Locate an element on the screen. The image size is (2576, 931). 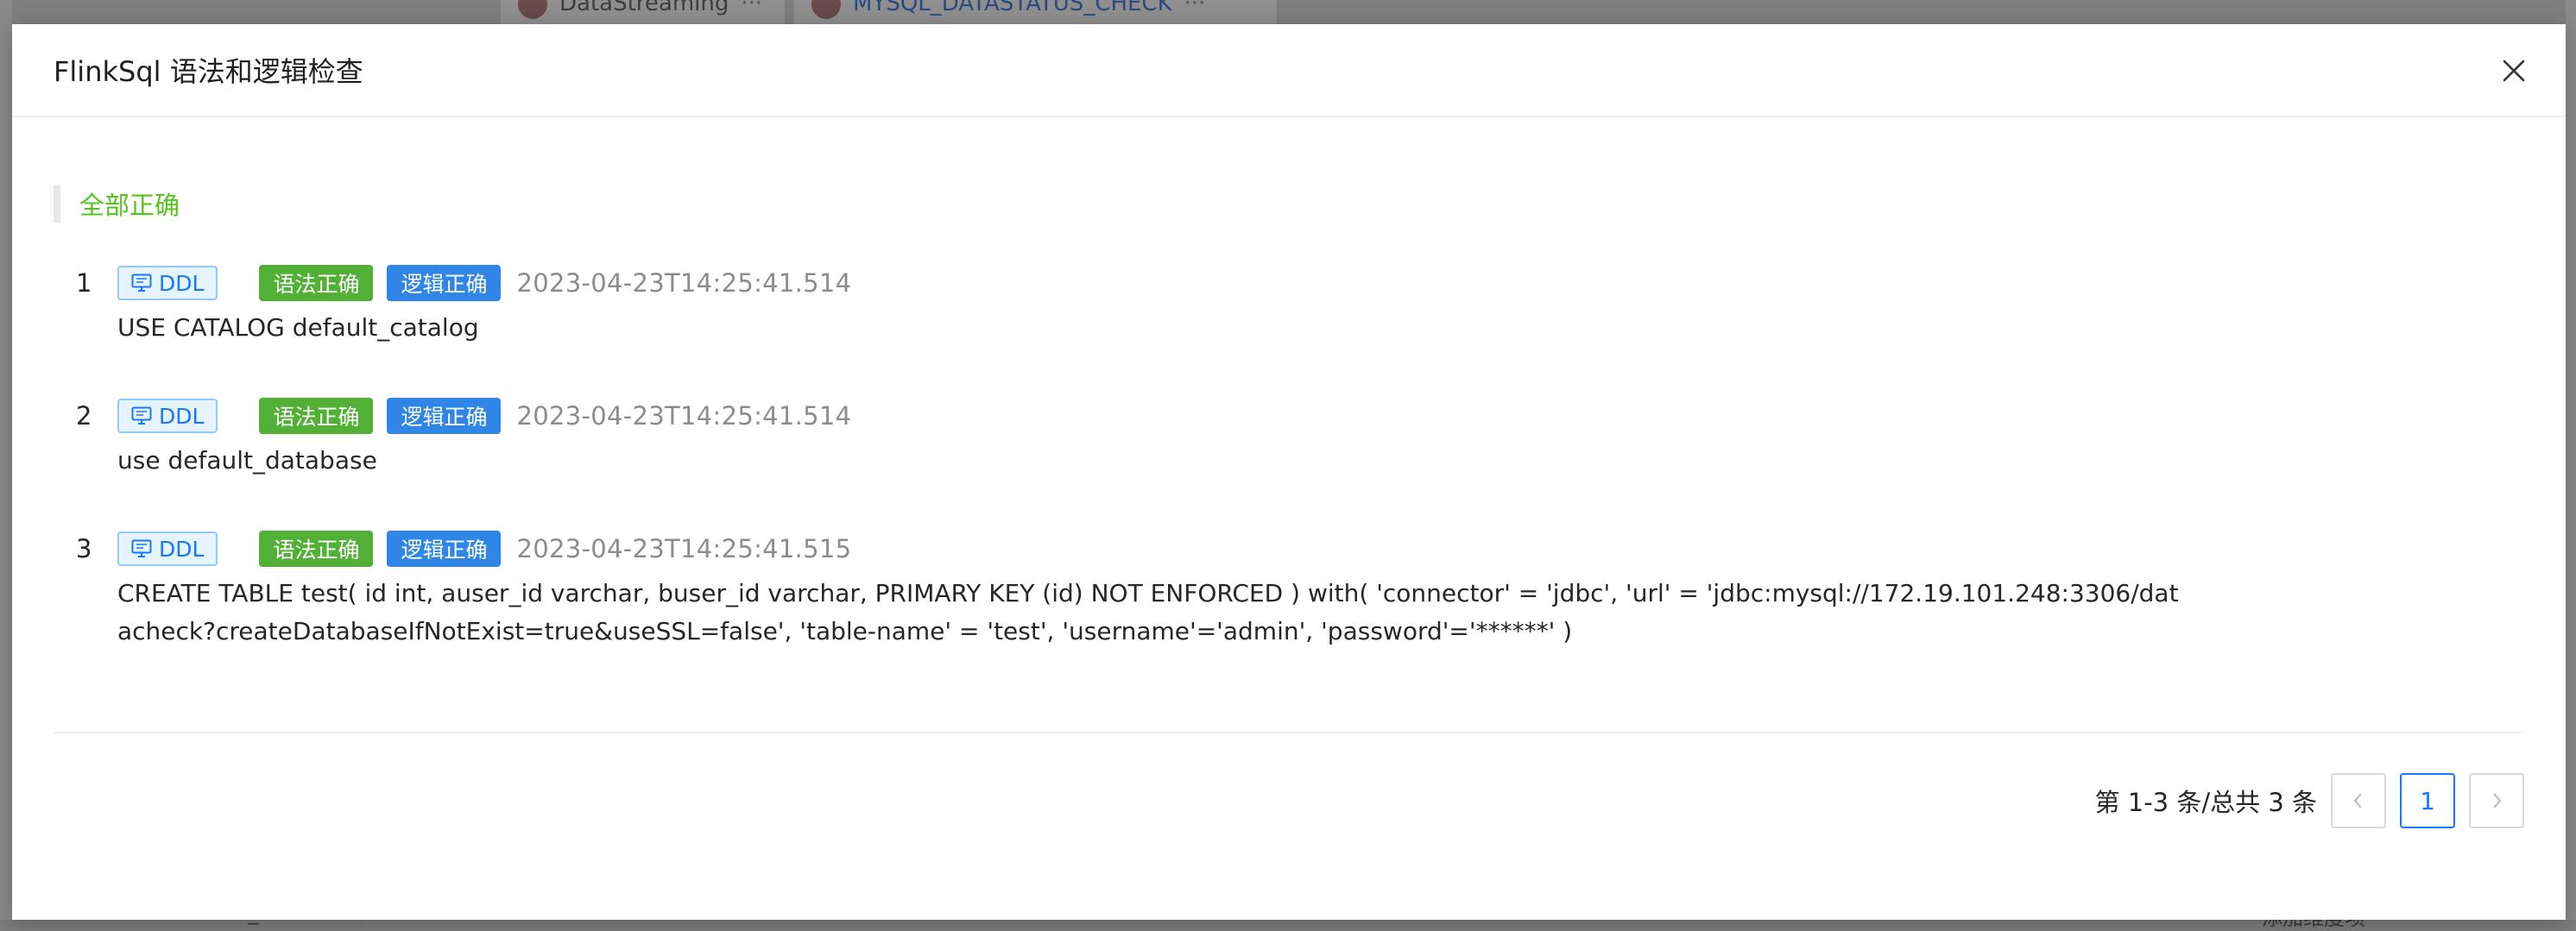
statement-index: 3 is located at coordinates (84, 548).